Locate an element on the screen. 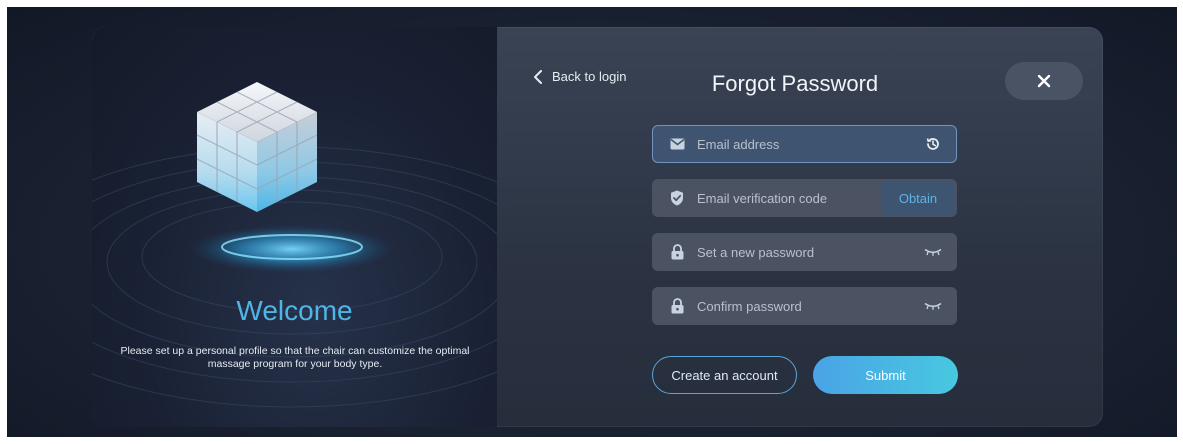  email-placeholder: Email address is located at coordinates (738, 144).